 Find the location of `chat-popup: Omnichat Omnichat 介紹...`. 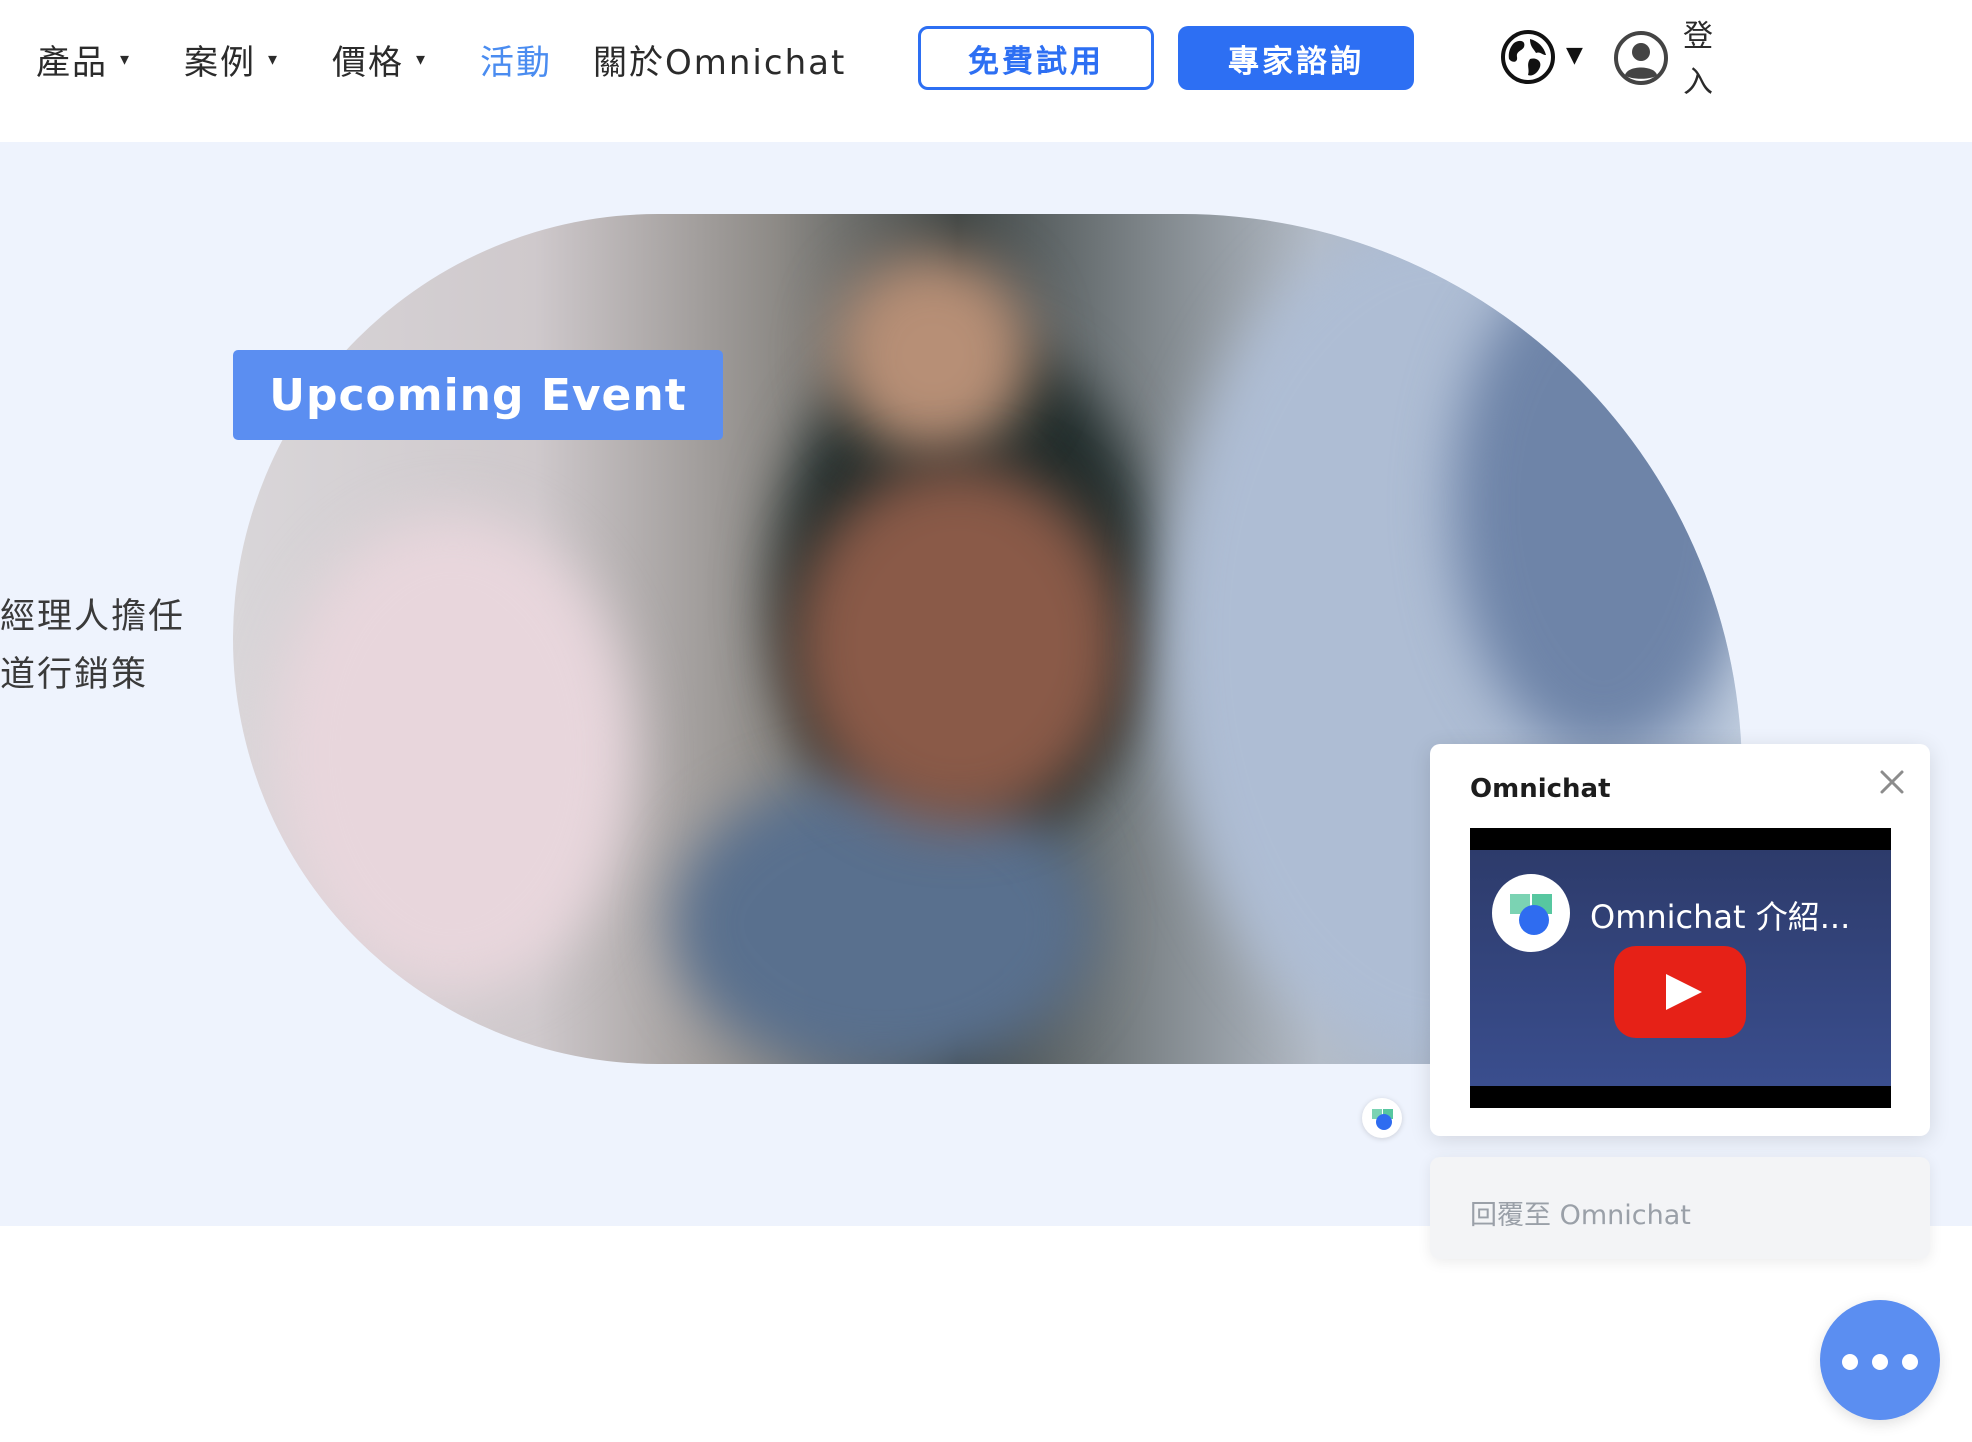

chat-popup: Omnichat Omnichat 介紹... is located at coordinates (1680, 940).